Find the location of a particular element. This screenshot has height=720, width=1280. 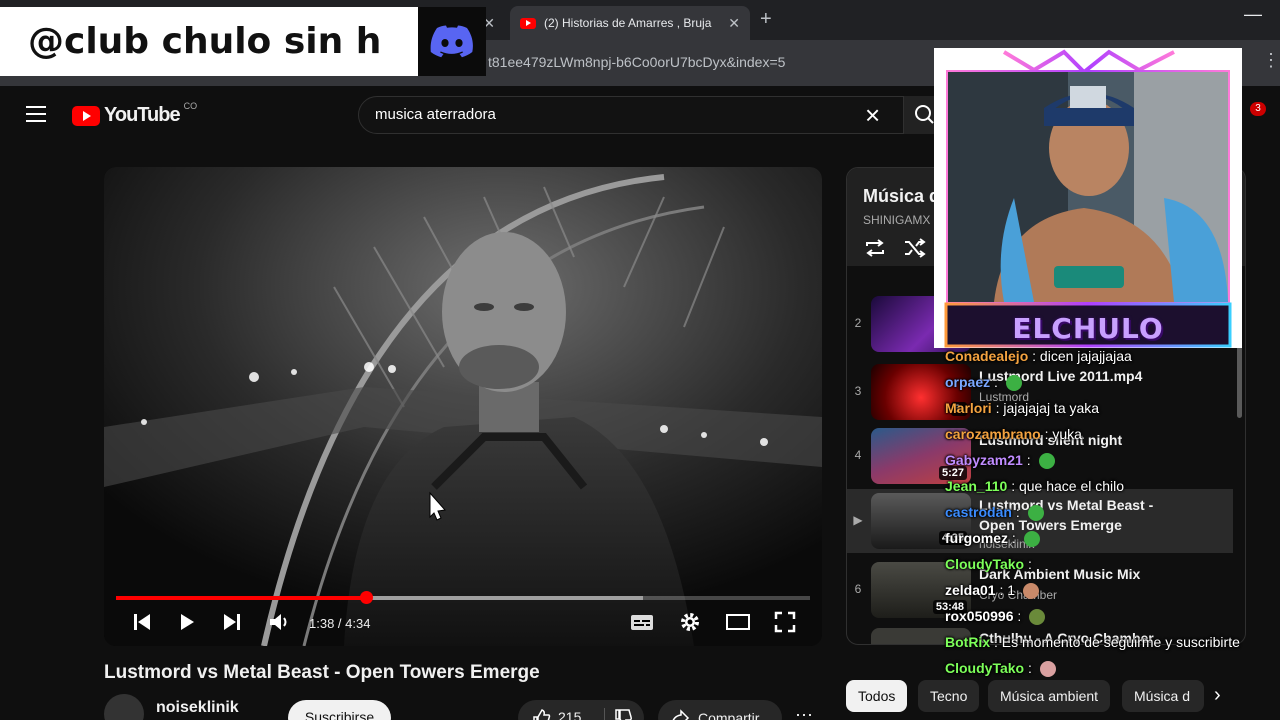

chat-text: : que hace el chilo is located at coordinates (1068, 486).